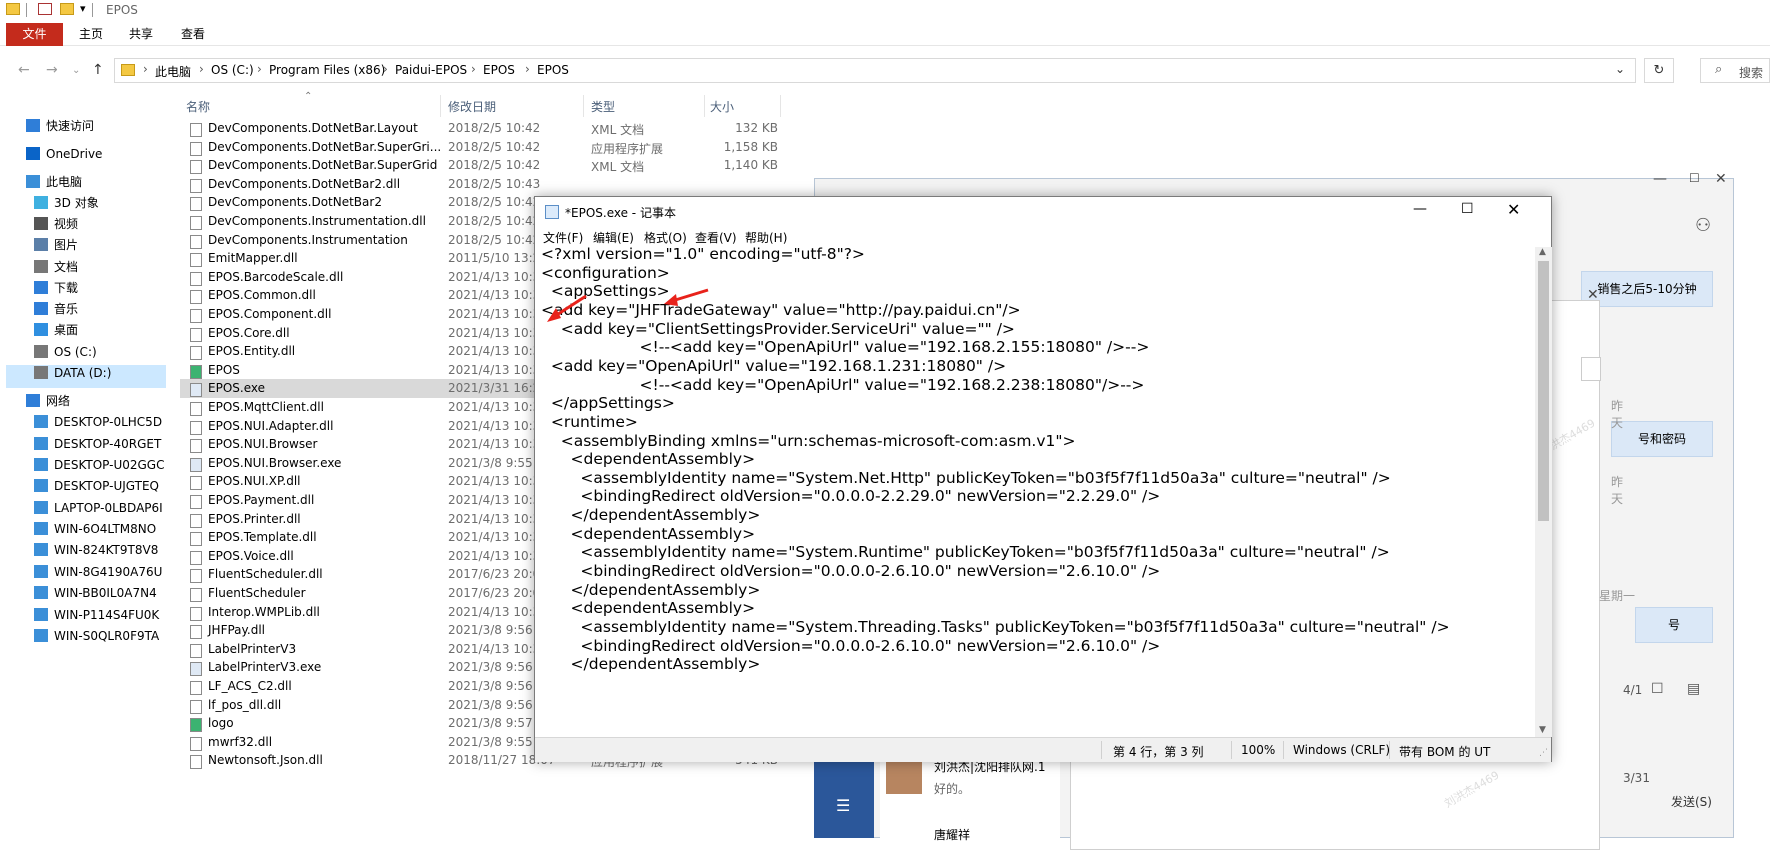 Image resolution: width=1770 pixels, height=862 pixels. Describe the element at coordinates (686, 297) in the screenshot. I see `arrow-to-appsettings` at that location.